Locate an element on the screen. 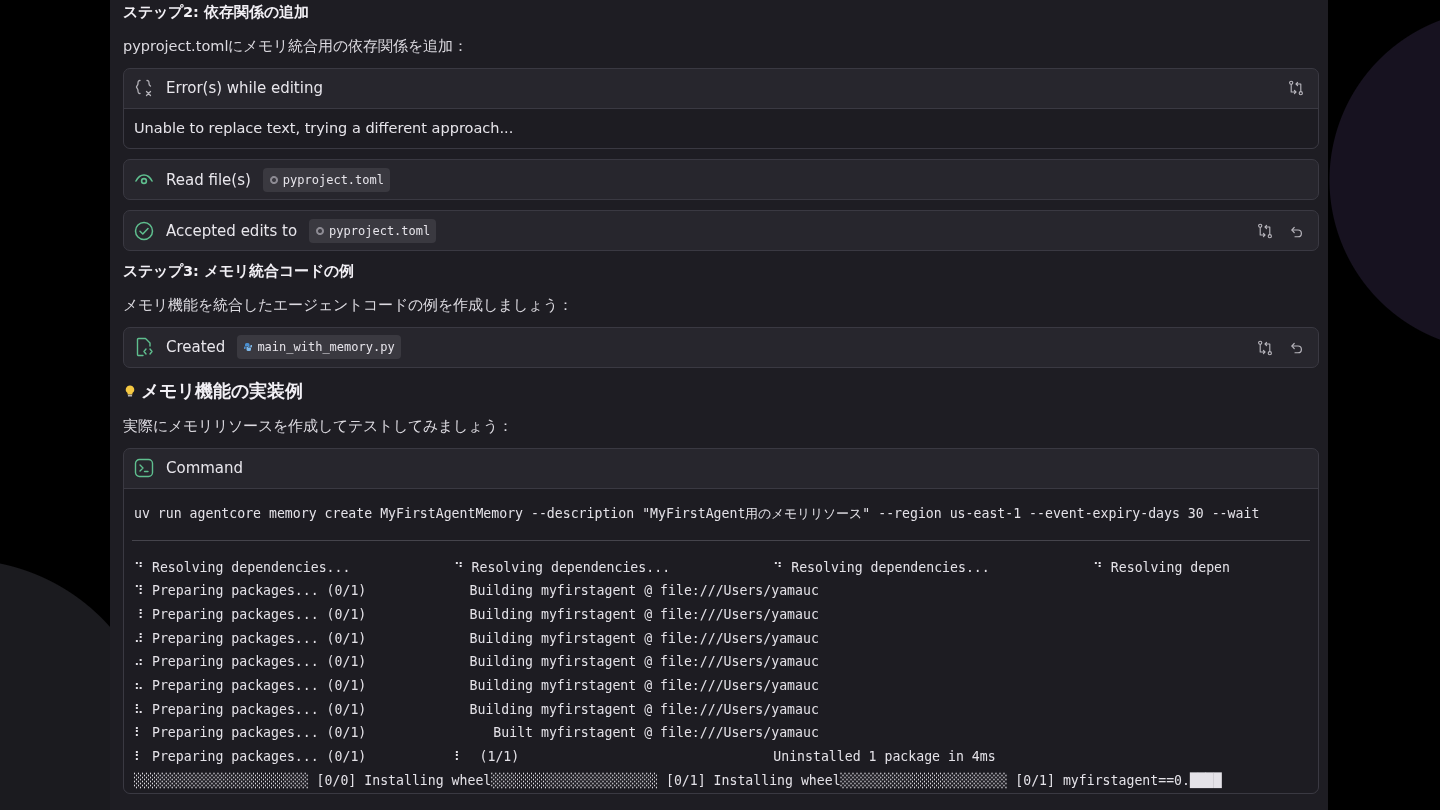 The width and height of the screenshot is (1440, 810). tool-card-title: Command is located at coordinates (205, 468).